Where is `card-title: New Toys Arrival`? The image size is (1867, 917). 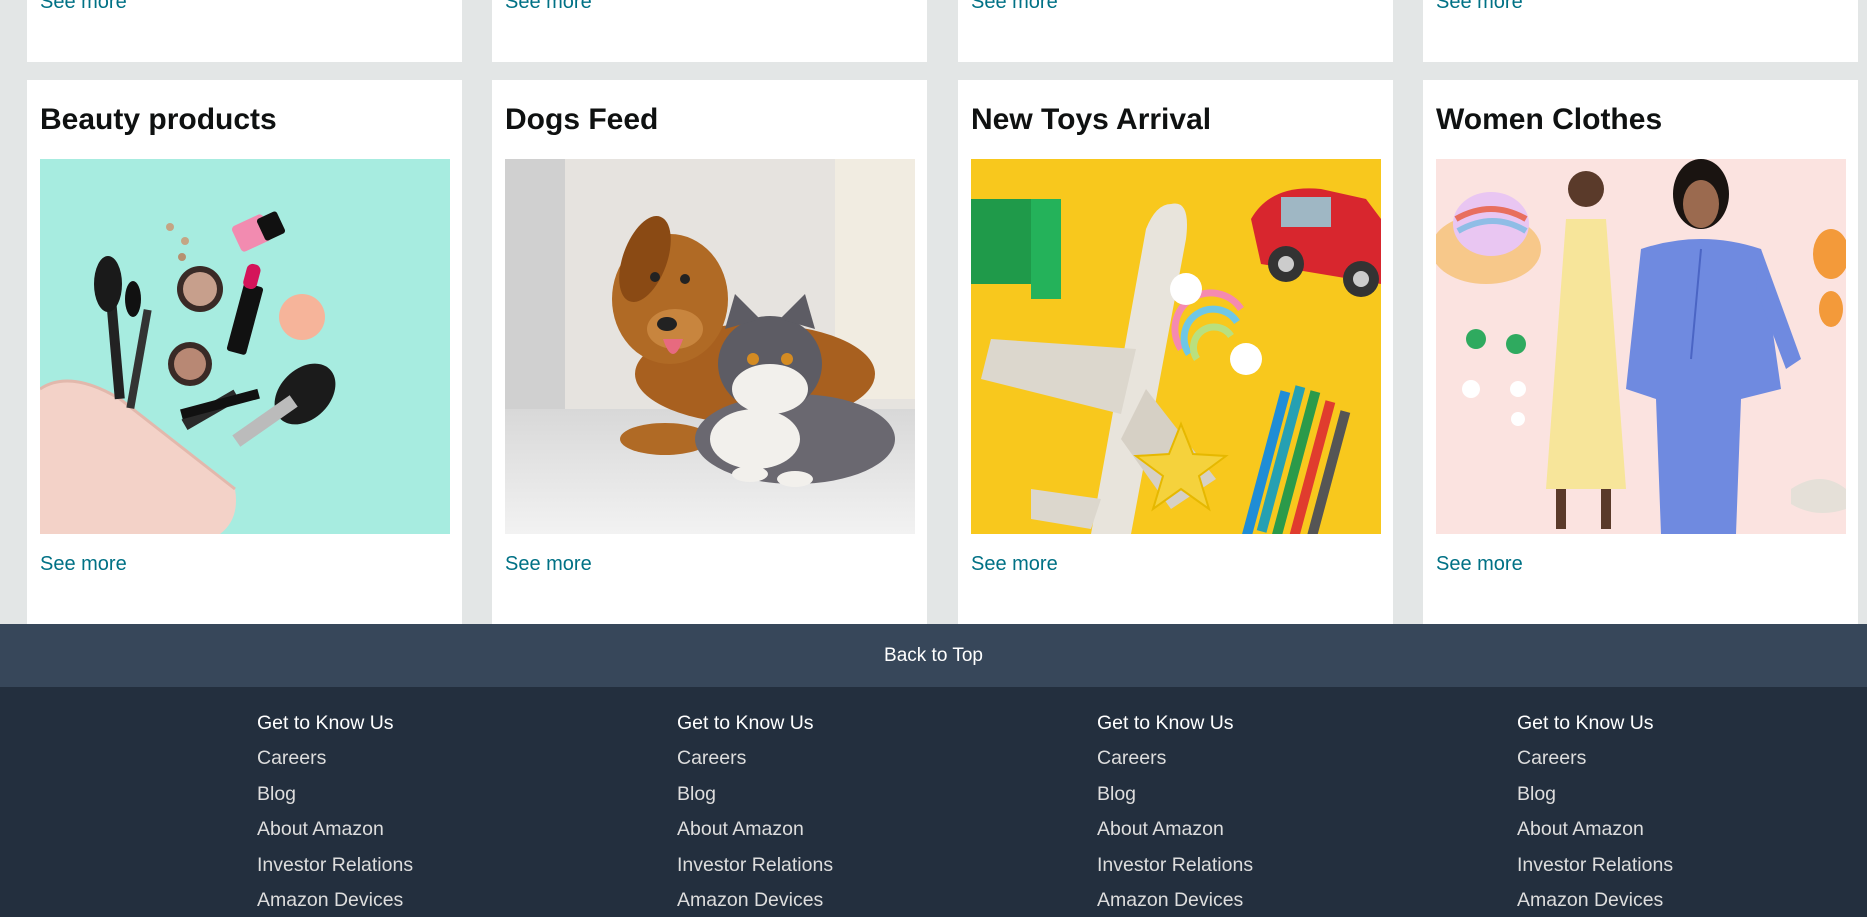 card-title: New Toys Arrival is located at coordinates (1091, 119).